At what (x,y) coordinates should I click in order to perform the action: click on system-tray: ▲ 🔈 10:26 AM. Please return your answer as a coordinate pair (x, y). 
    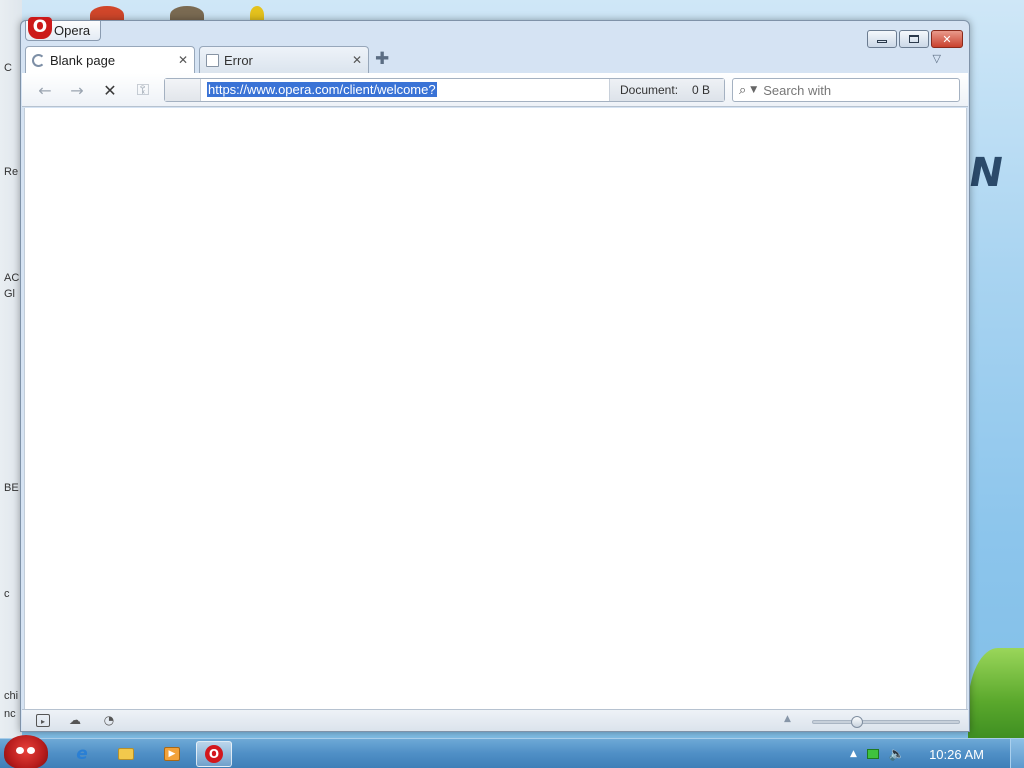
    Looking at the image, I should click on (917, 753).